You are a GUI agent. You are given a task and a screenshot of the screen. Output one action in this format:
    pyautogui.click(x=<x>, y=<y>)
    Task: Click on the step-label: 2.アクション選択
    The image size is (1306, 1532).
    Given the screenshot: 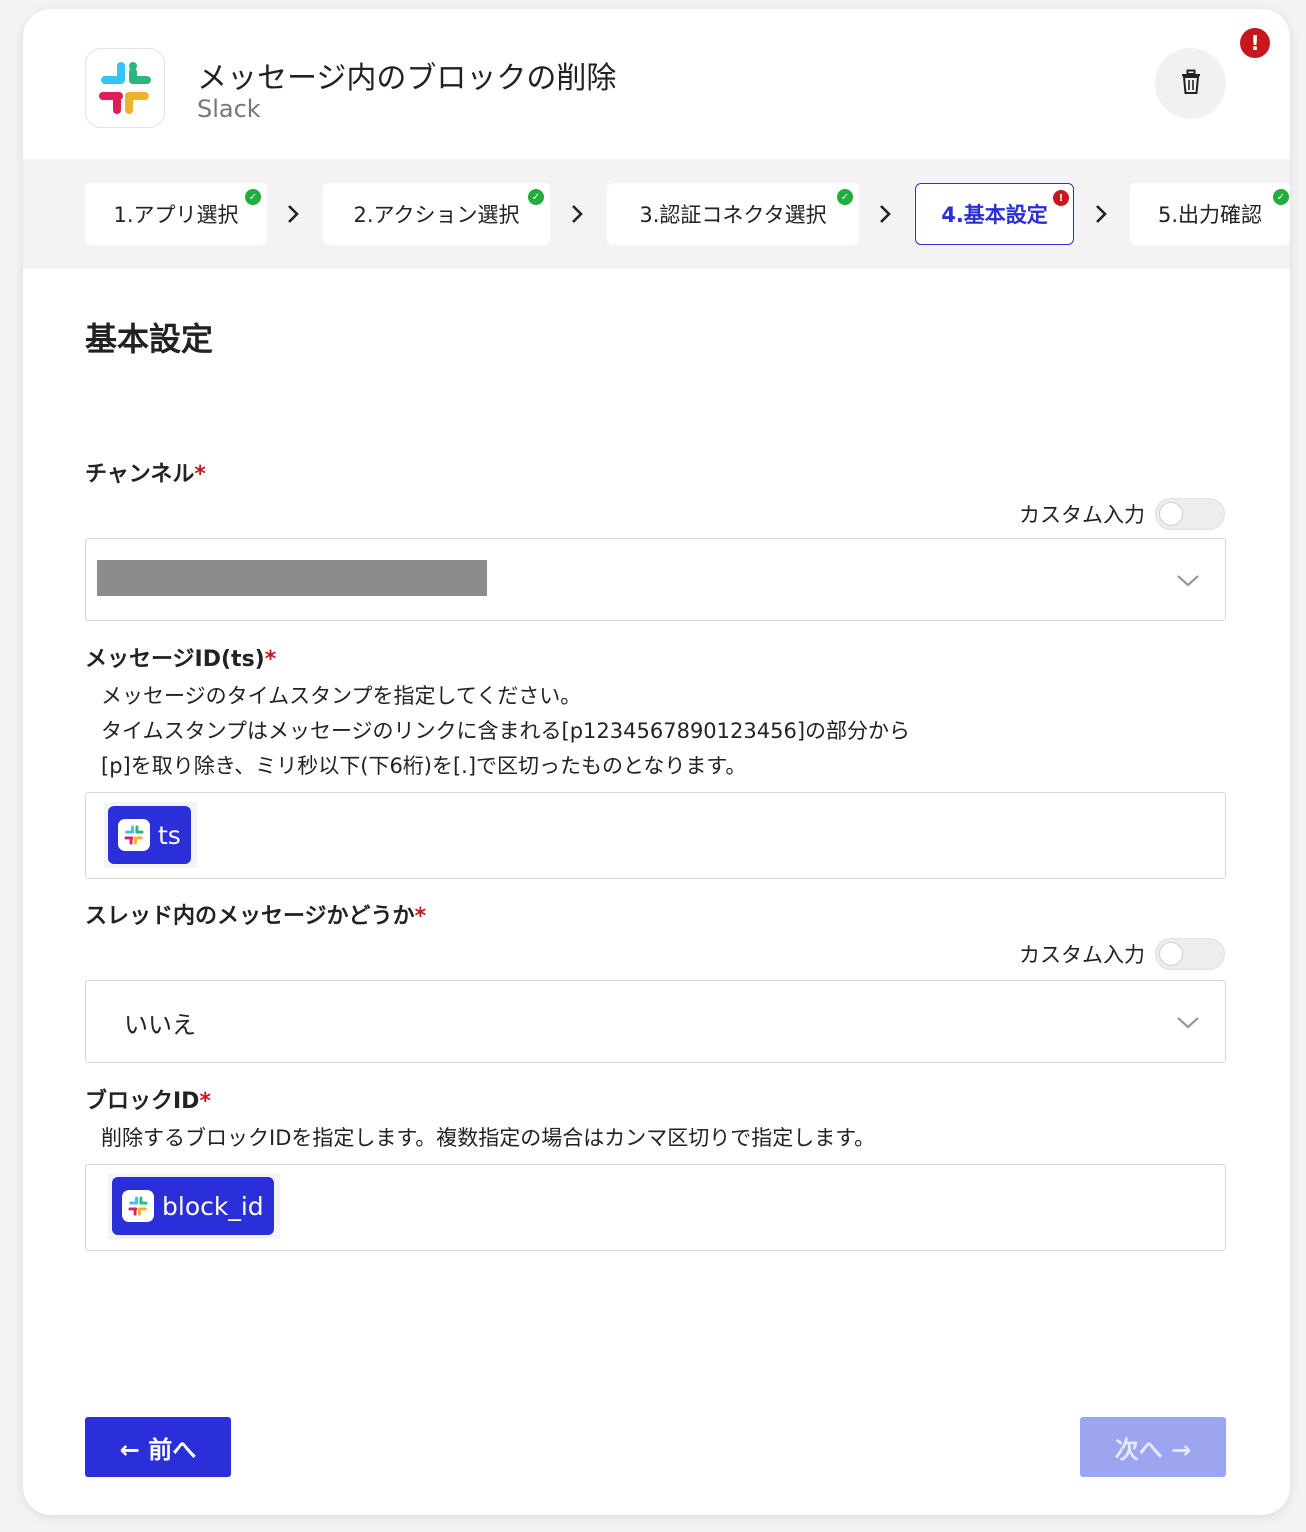 What is the action you would take?
    pyautogui.click(x=436, y=215)
    